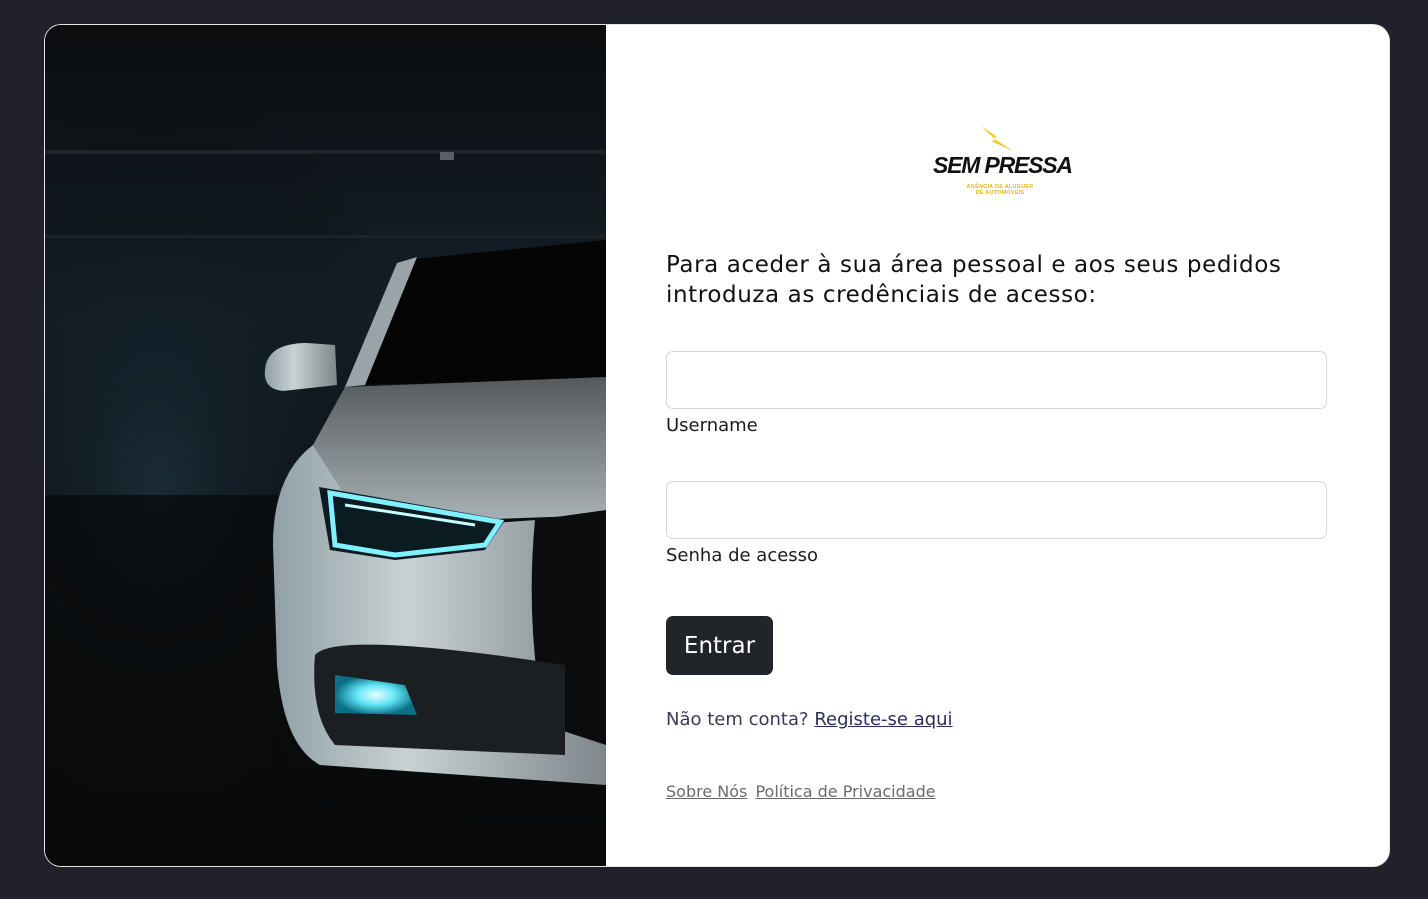  What do you see at coordinates (881, 295) in the screenshot?
I see `intro-line-2: introduza as credênciais de acesso:` at bounding box center [881, 295].